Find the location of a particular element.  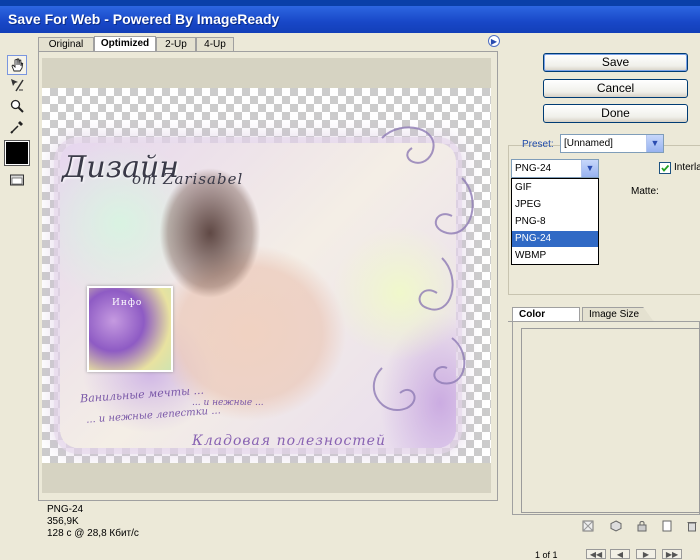

slice-select-icon is located at coordinates (17, 85).